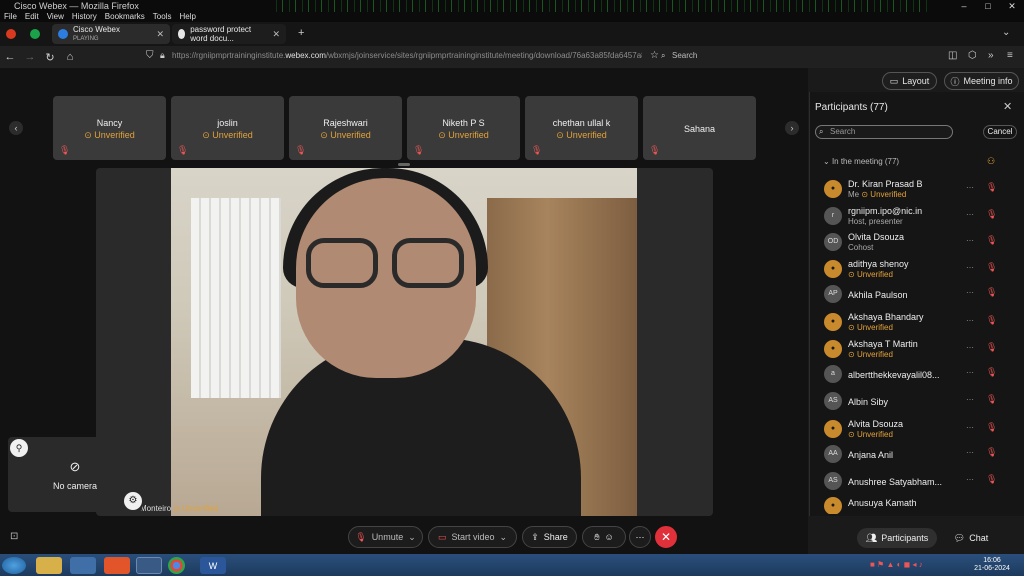  I want to click on minimize-icon: –, so click(964, 6).